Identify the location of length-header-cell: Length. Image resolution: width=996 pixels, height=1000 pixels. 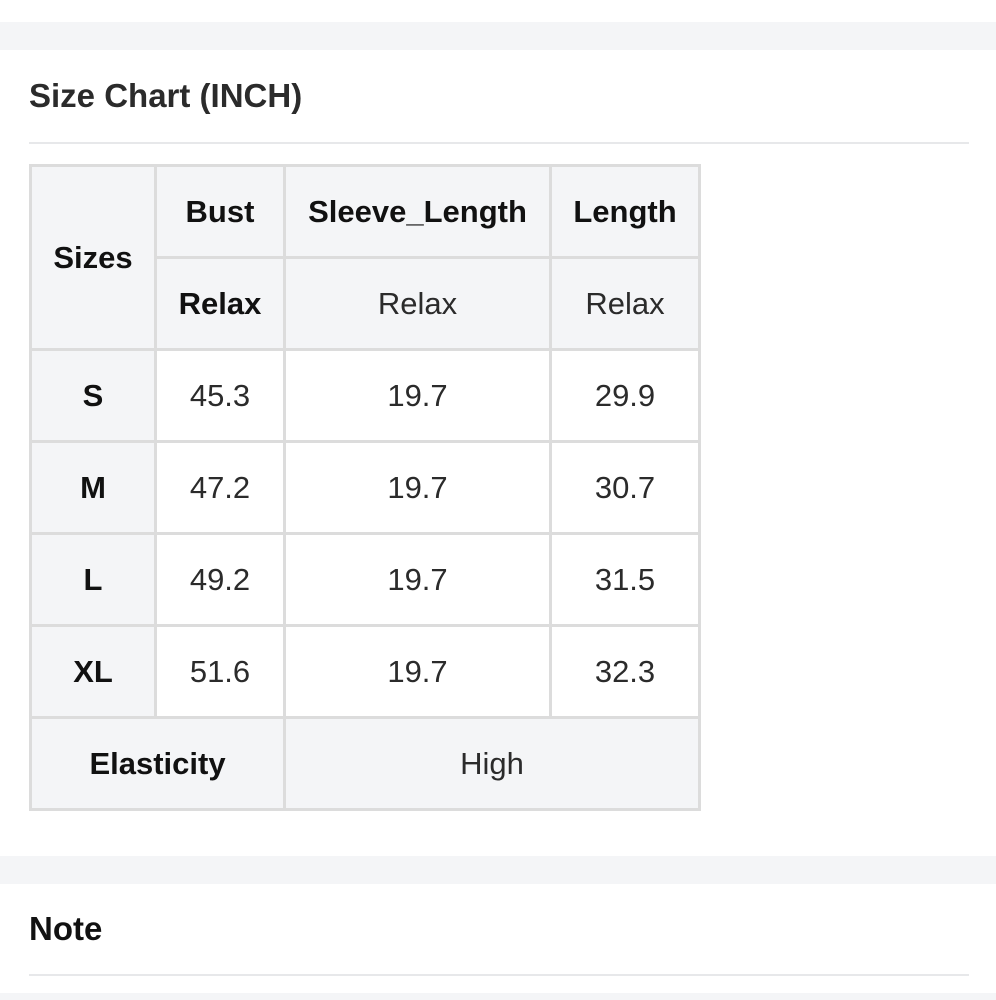
(625, 211).